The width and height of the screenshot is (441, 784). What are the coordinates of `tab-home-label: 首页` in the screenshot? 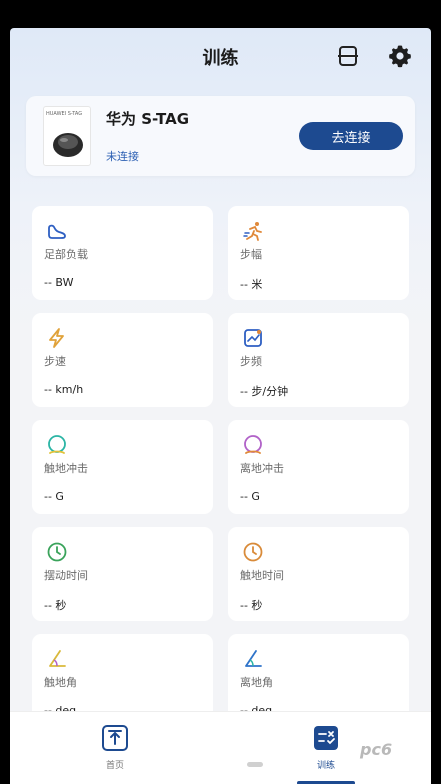 It's located at (114, 766).